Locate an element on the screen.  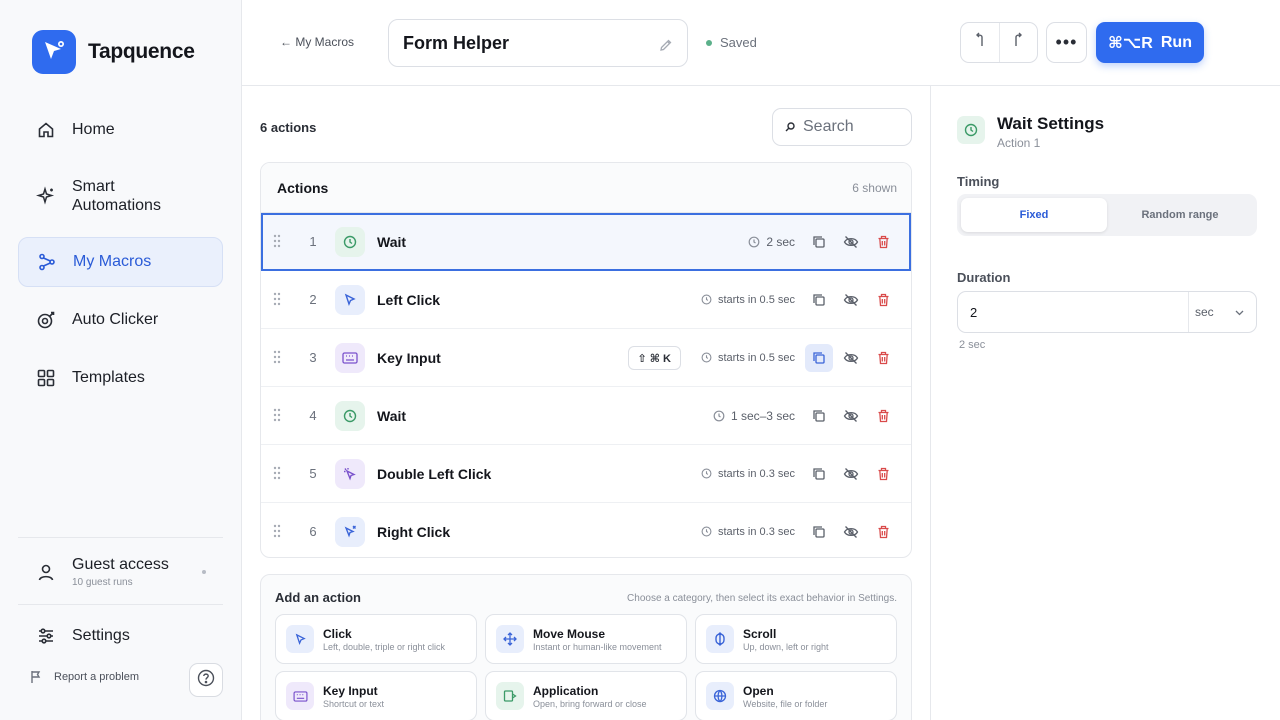
double-click-icon is located at coordinates (350, 474).